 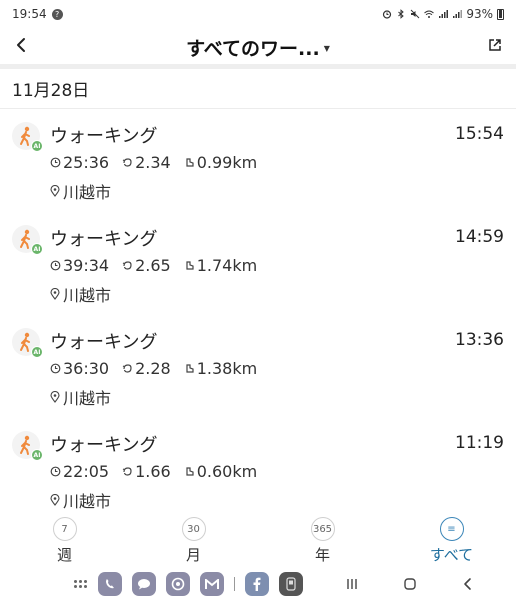 What do you see at coordinates (86, 471) in the screenshot?
I see `duration-value: 22:05` at bounding box center [86, 471].